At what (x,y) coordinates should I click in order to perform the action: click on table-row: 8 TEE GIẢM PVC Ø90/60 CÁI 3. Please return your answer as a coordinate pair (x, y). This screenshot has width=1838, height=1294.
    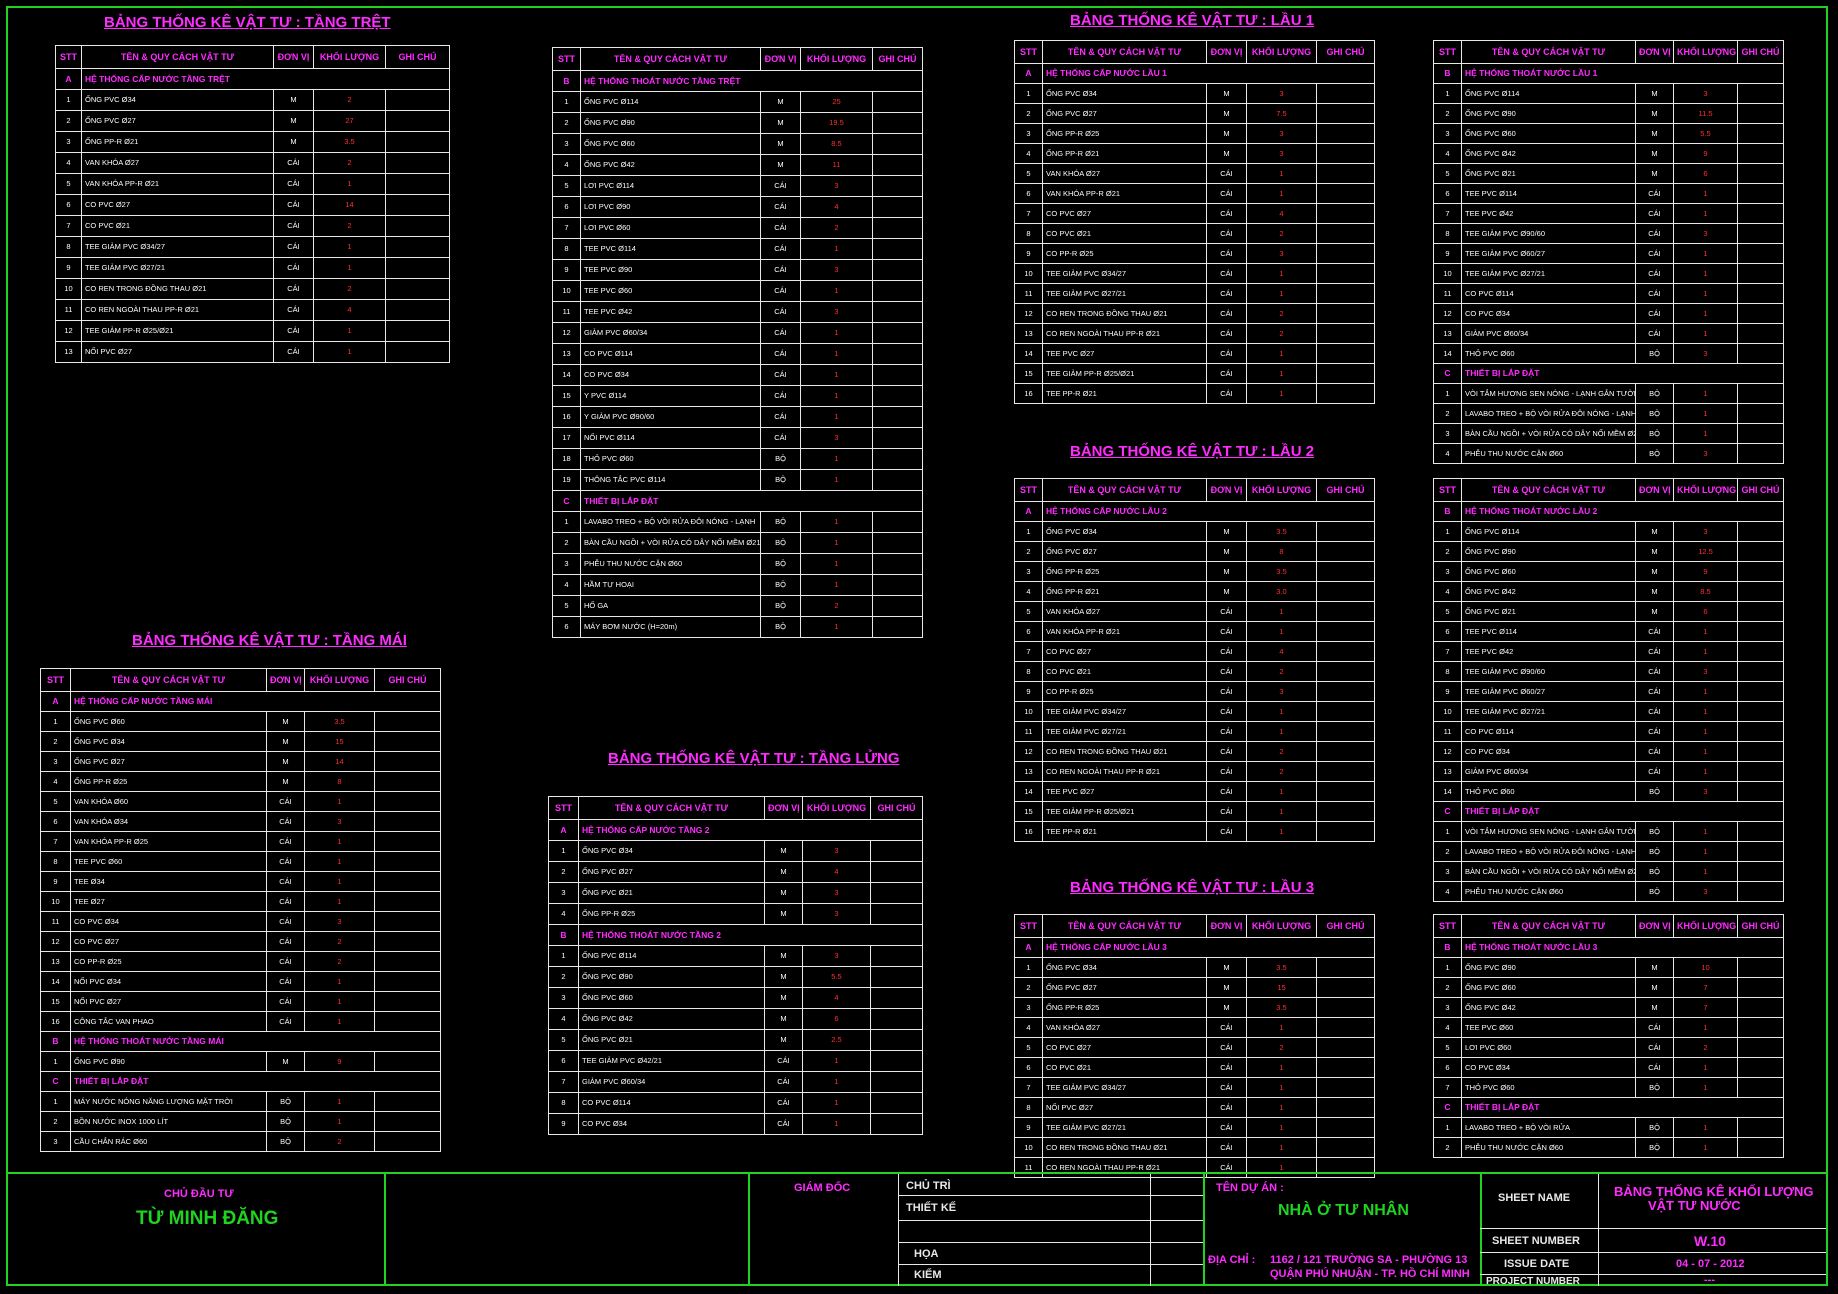
    Looking at the image, I should click on (1608, 233).